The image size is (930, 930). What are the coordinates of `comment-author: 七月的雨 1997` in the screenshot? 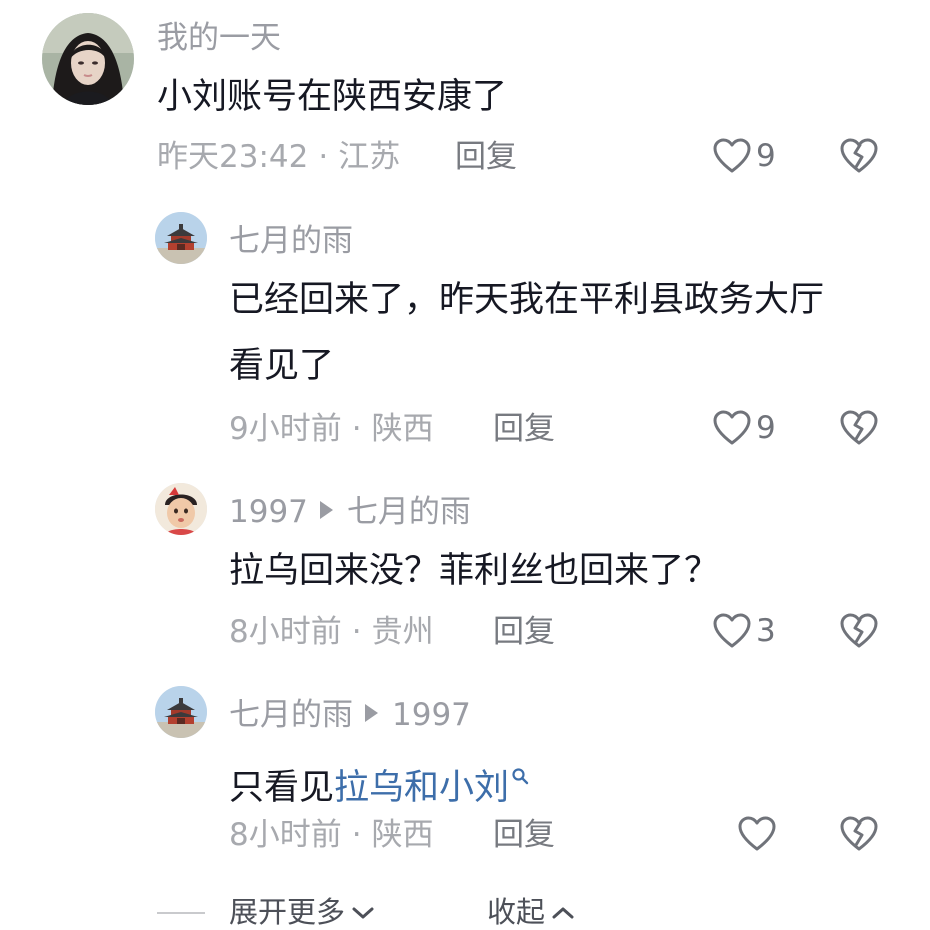 It's located at (350, 715).